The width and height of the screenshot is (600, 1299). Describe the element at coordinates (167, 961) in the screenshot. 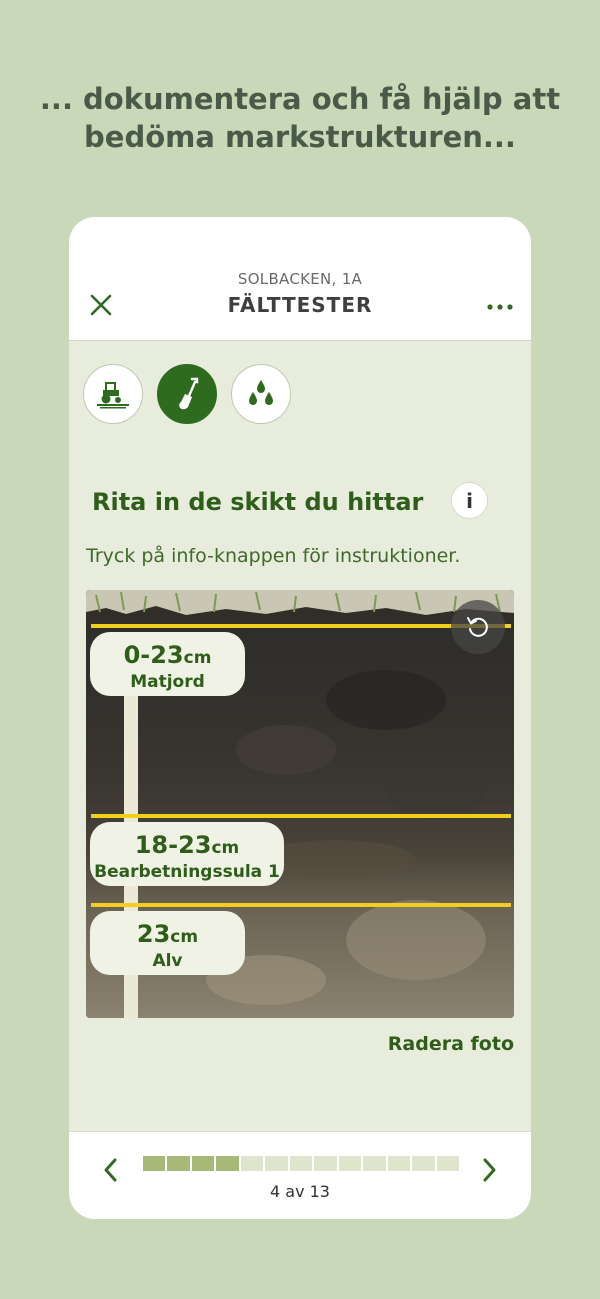

I see `layer-name: Alv` at that location.